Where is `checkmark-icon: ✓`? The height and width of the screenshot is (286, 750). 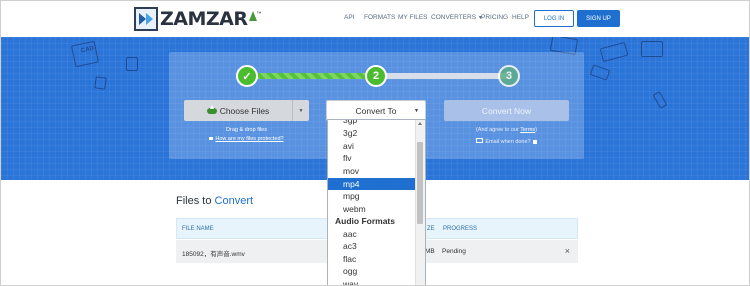
checkmark-icon: ✓ is located at coordinates (247, 76).